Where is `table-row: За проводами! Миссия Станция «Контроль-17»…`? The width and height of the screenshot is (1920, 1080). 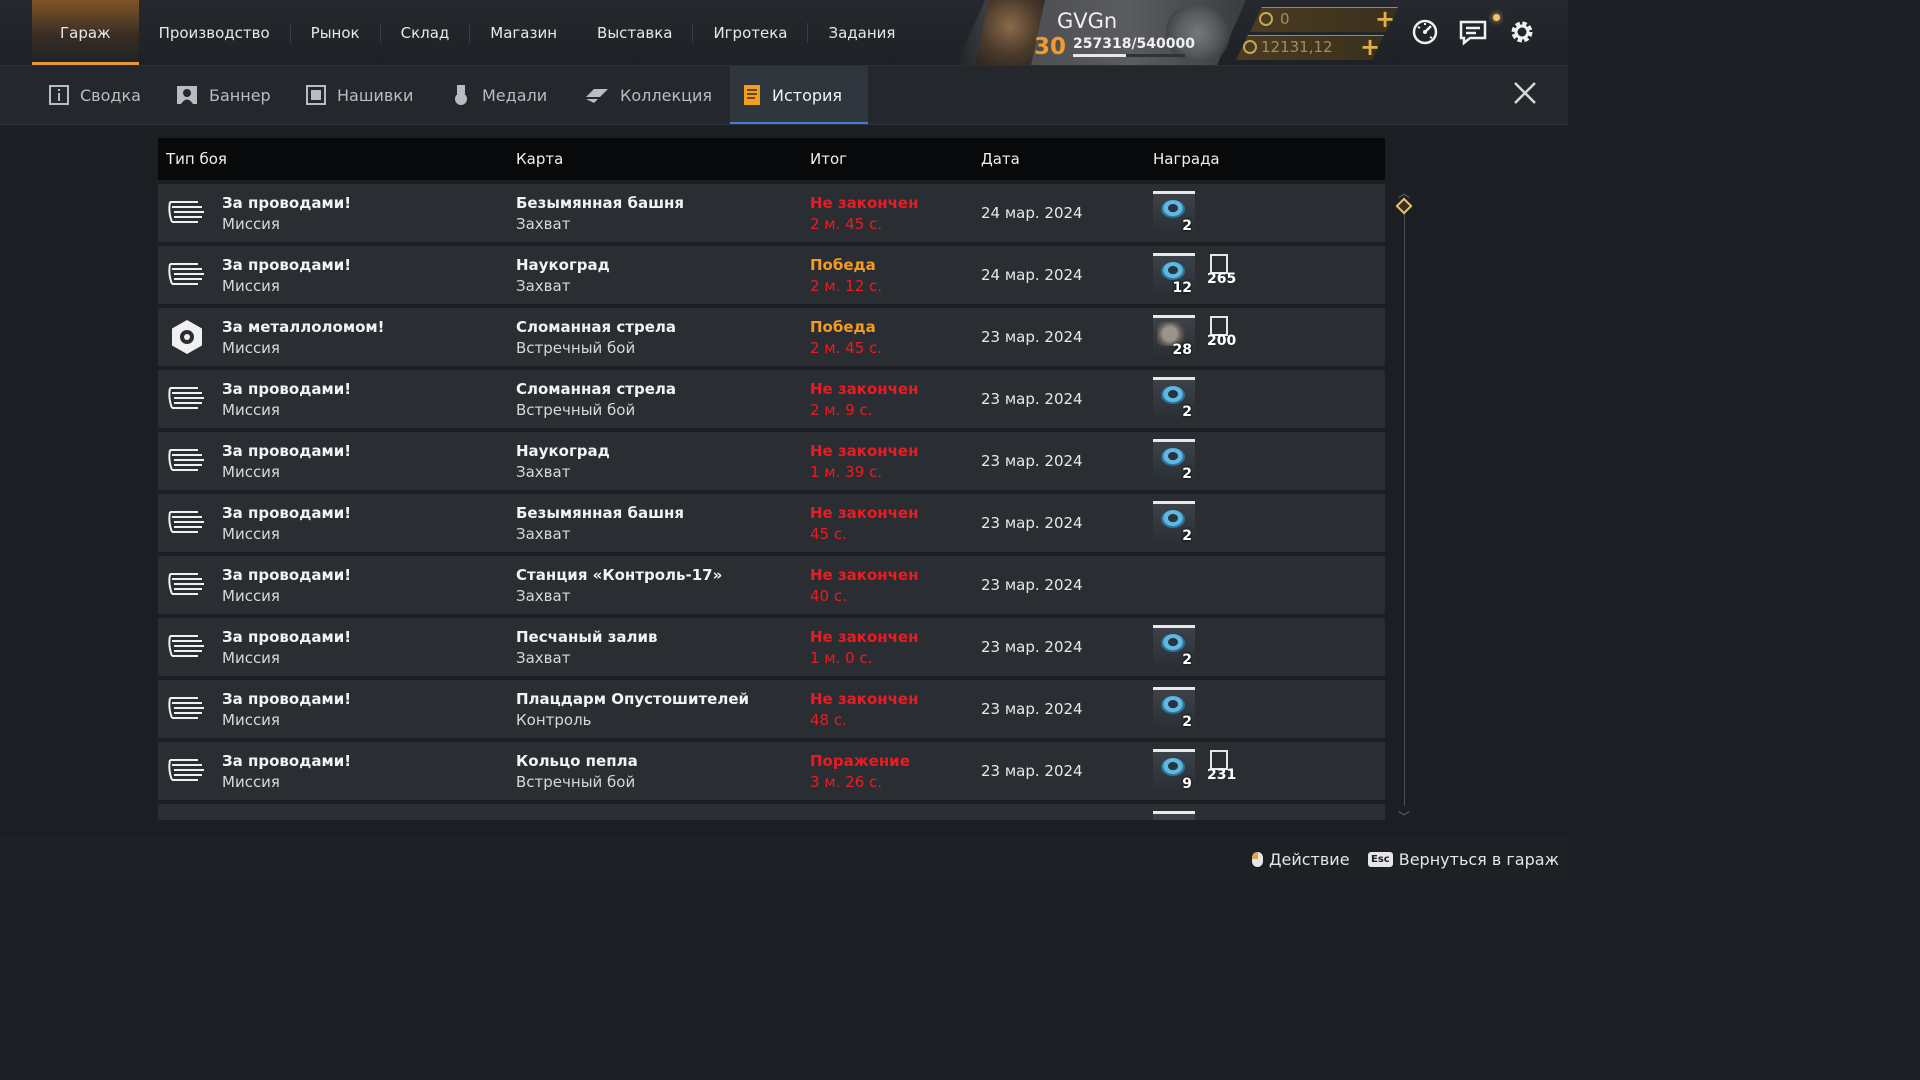
table-row: За проводами! Миссия Станция «Контроль-17»… is located at coordinates (771, 585).